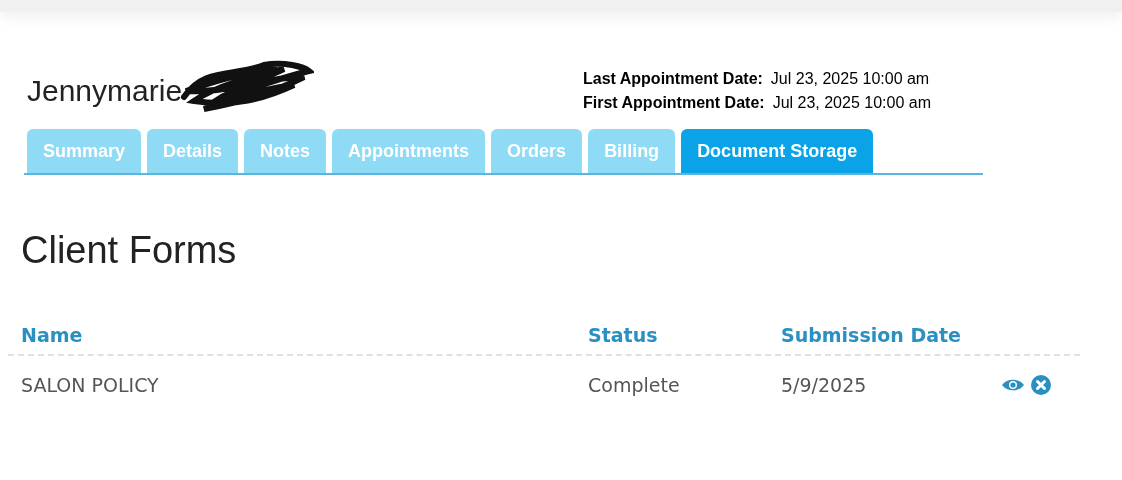 Image resolution: width=1122 pixels, height=480 pixels. I want to click on column-header: Status, so click(623, 335).